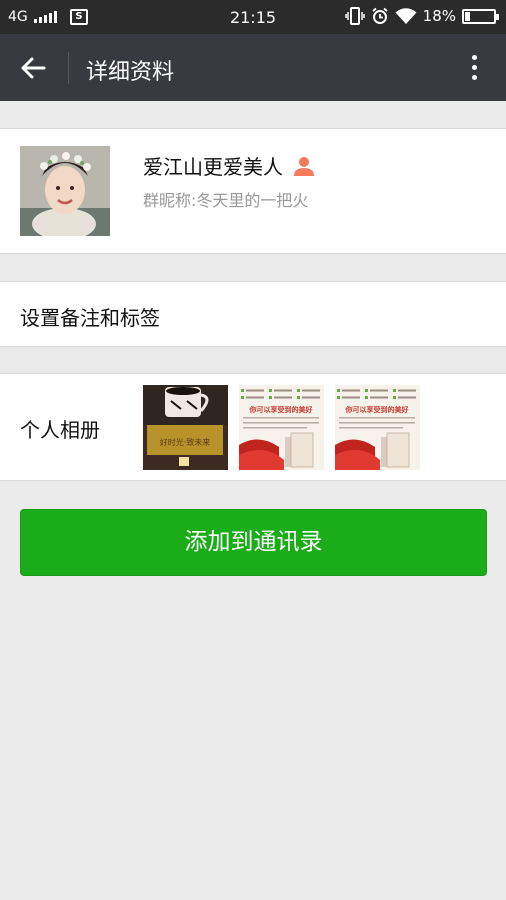  What do you see at coordinates (130, 72) in the screenshot?
I see `page-title: 详细资料` at bounding box center [130, 72].